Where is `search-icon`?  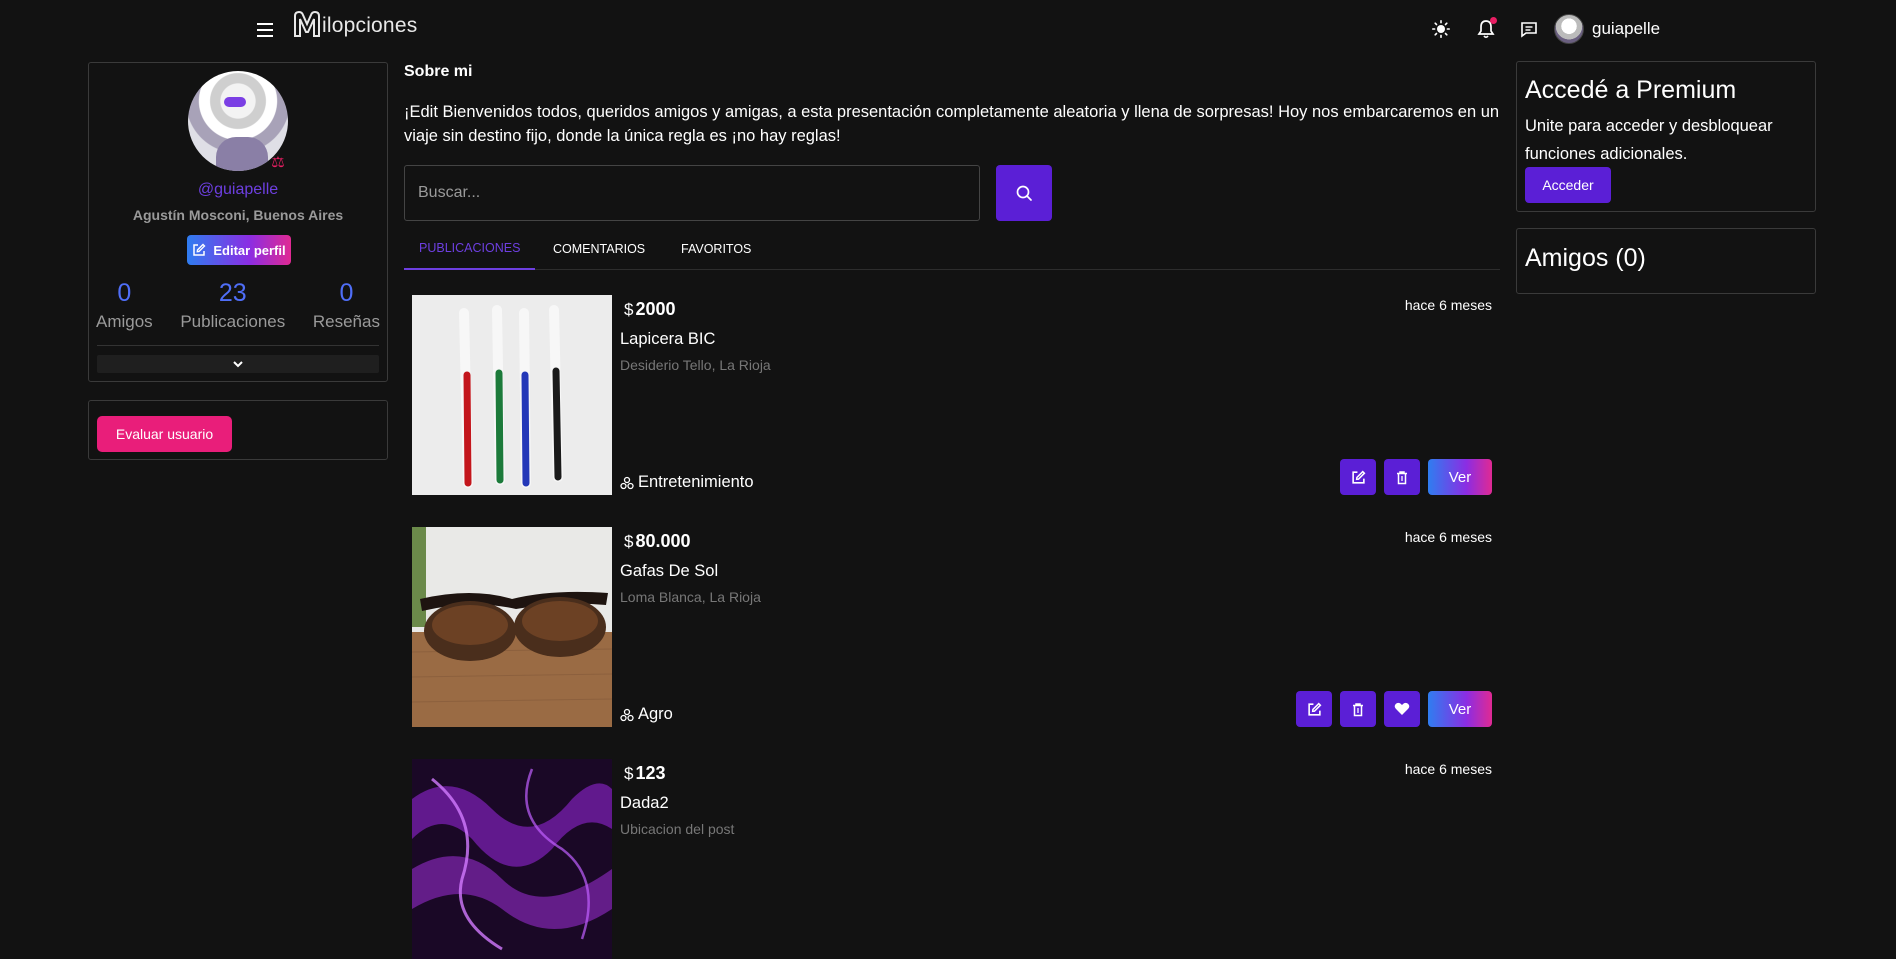
search-icon is located at coordinates (1024, 193).